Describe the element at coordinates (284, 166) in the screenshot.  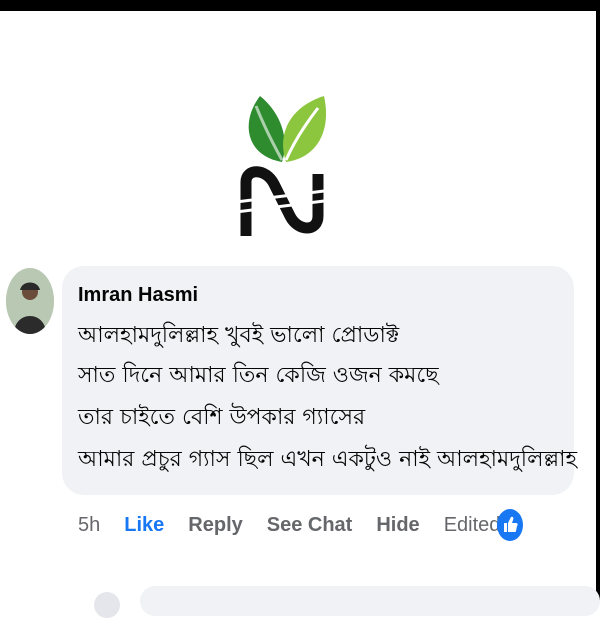
I see `leaf-n-logo-icon` at that location.